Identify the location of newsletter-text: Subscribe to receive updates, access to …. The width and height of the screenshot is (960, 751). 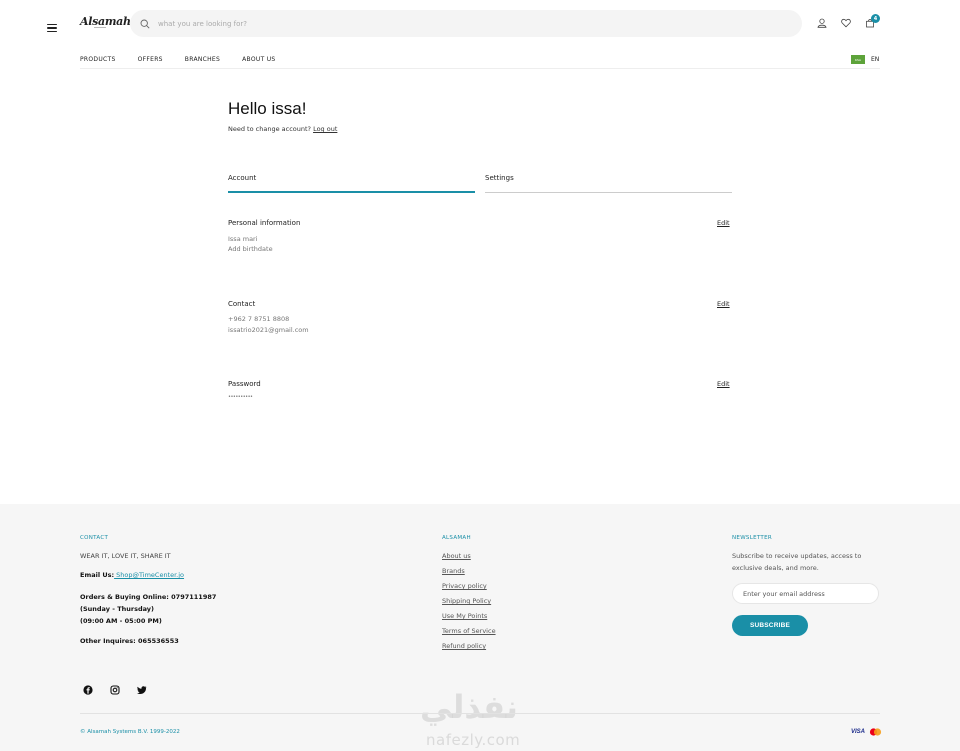
(797, 562).